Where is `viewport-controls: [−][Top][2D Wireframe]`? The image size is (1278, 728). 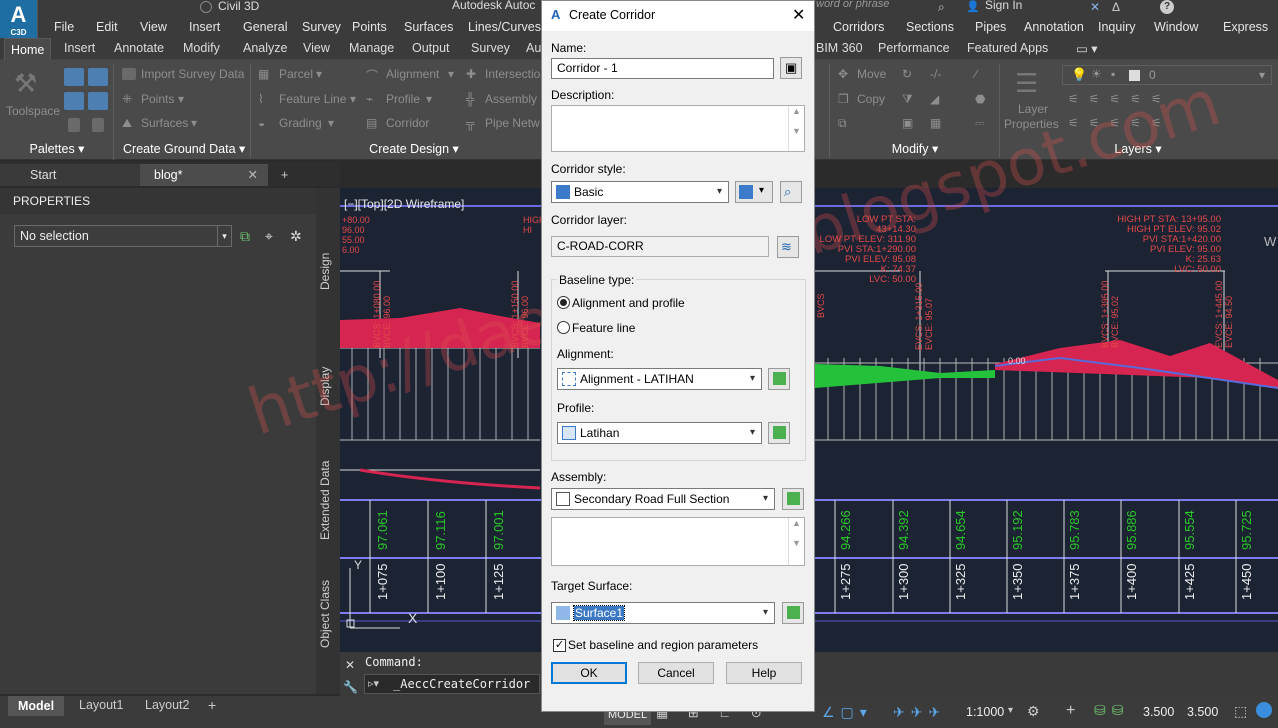 viewport-controls: [−][Top][2D Wireframe] is located at coordinates (404, 204).